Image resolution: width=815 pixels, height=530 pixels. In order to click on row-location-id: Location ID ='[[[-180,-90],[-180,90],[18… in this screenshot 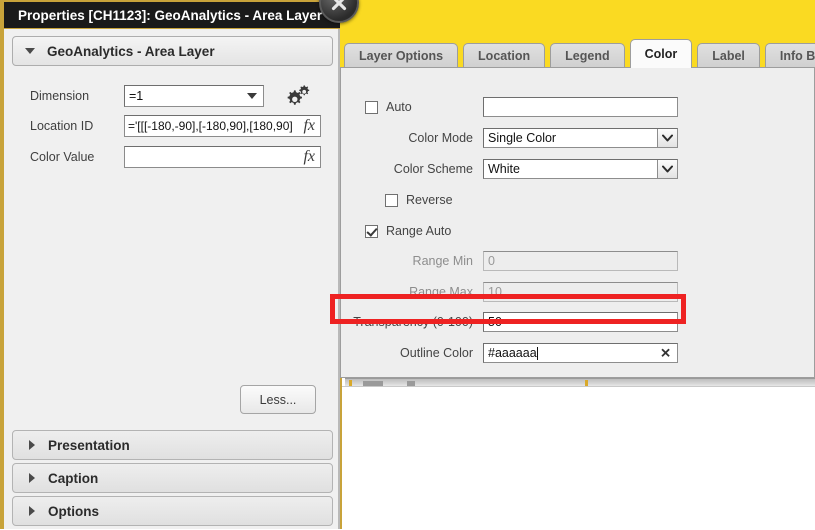, I will do `click(172, 126)`.